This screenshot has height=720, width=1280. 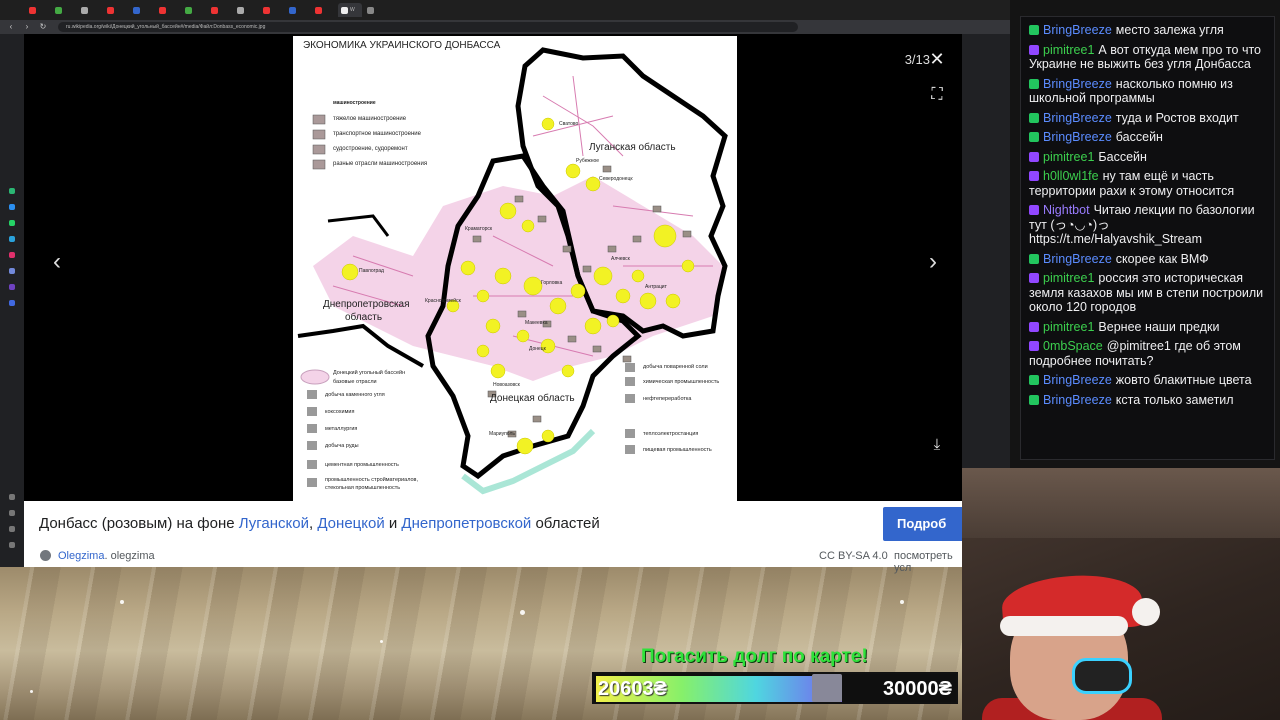 What do you see at coordinates (350, 523) in the screenshot?
I see `link-donetsk: Донецкой` at bounding box center [350, 523].